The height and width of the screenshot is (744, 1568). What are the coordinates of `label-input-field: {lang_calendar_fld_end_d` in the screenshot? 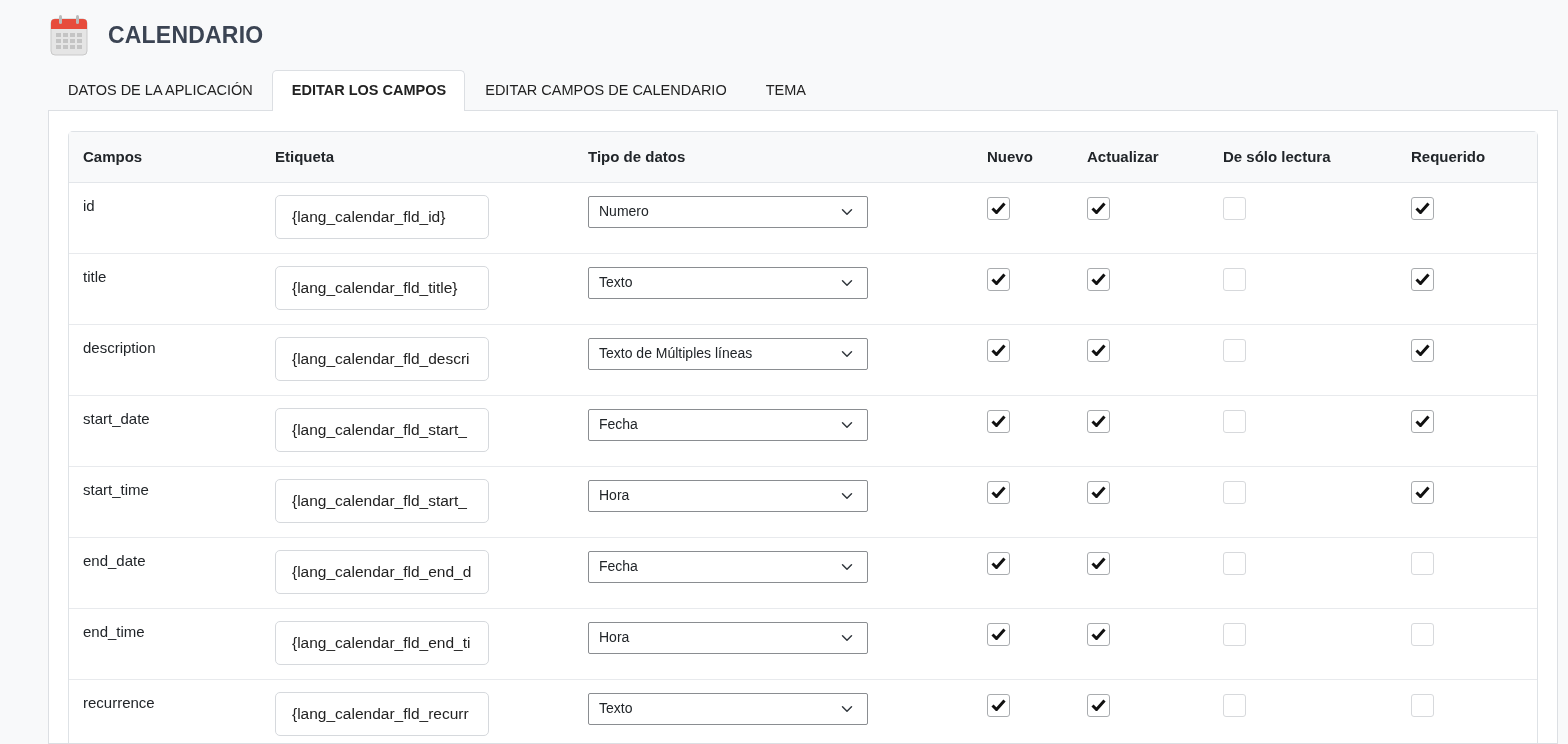 It's located at (382, 571).